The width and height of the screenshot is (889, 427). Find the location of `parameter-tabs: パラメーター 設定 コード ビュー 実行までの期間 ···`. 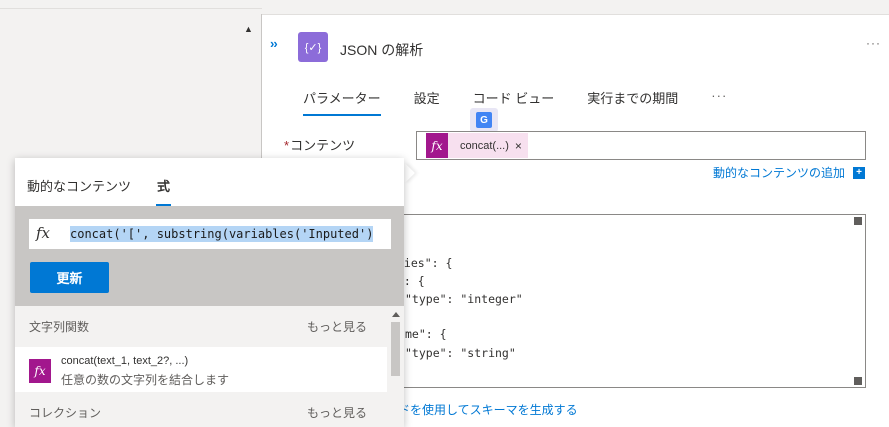

parameter-tabs: パラメーター 設定 コード ビュー 実行までの期間 ··· is located at coordinates (515, 102).